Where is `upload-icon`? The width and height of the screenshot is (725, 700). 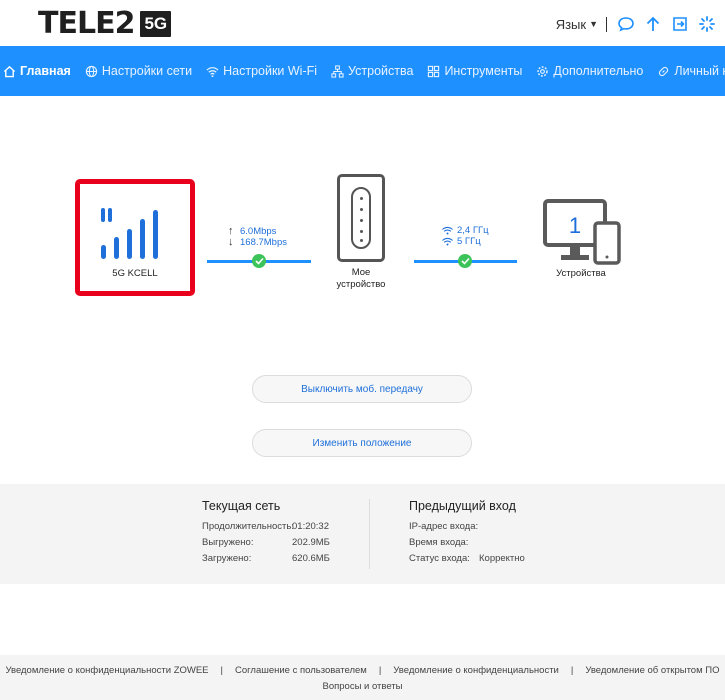
upload-icon is located at coordinates (653, 24).